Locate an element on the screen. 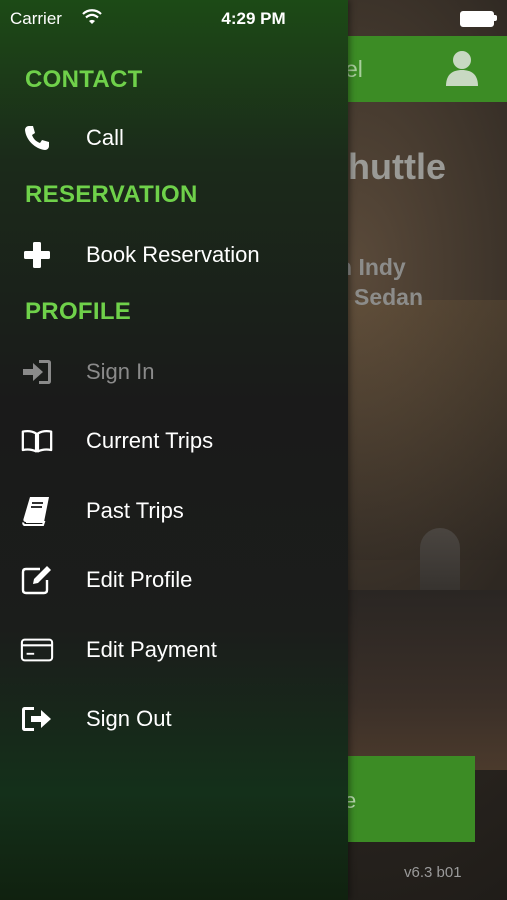 Image resolution: width=507 pixels, height=900 pixels. phone-icon is located at coordinates (37, 138).